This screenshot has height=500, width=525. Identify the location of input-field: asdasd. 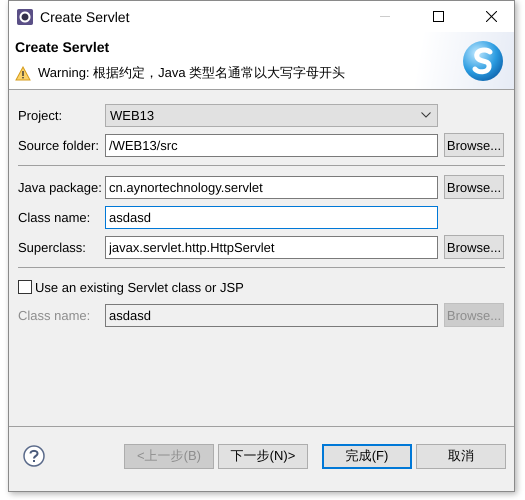
(271, 217).